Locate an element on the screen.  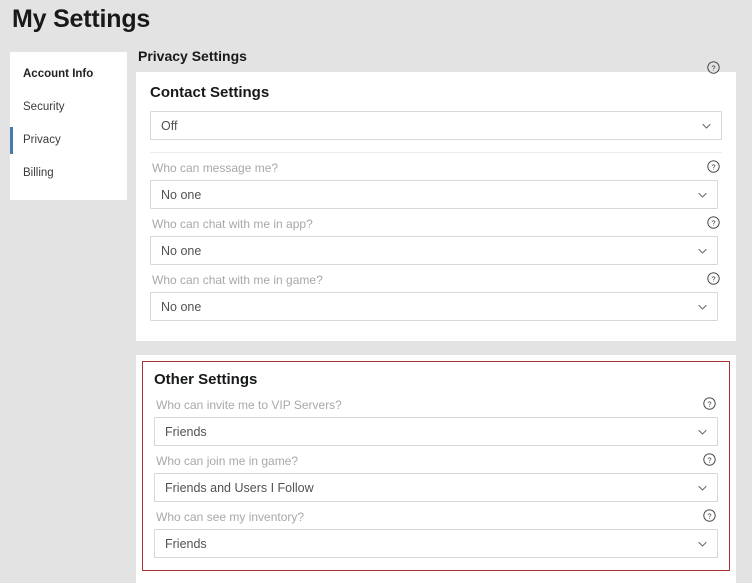
sidebar-item-account-info: Account Info is located at coordinates (68, 74).